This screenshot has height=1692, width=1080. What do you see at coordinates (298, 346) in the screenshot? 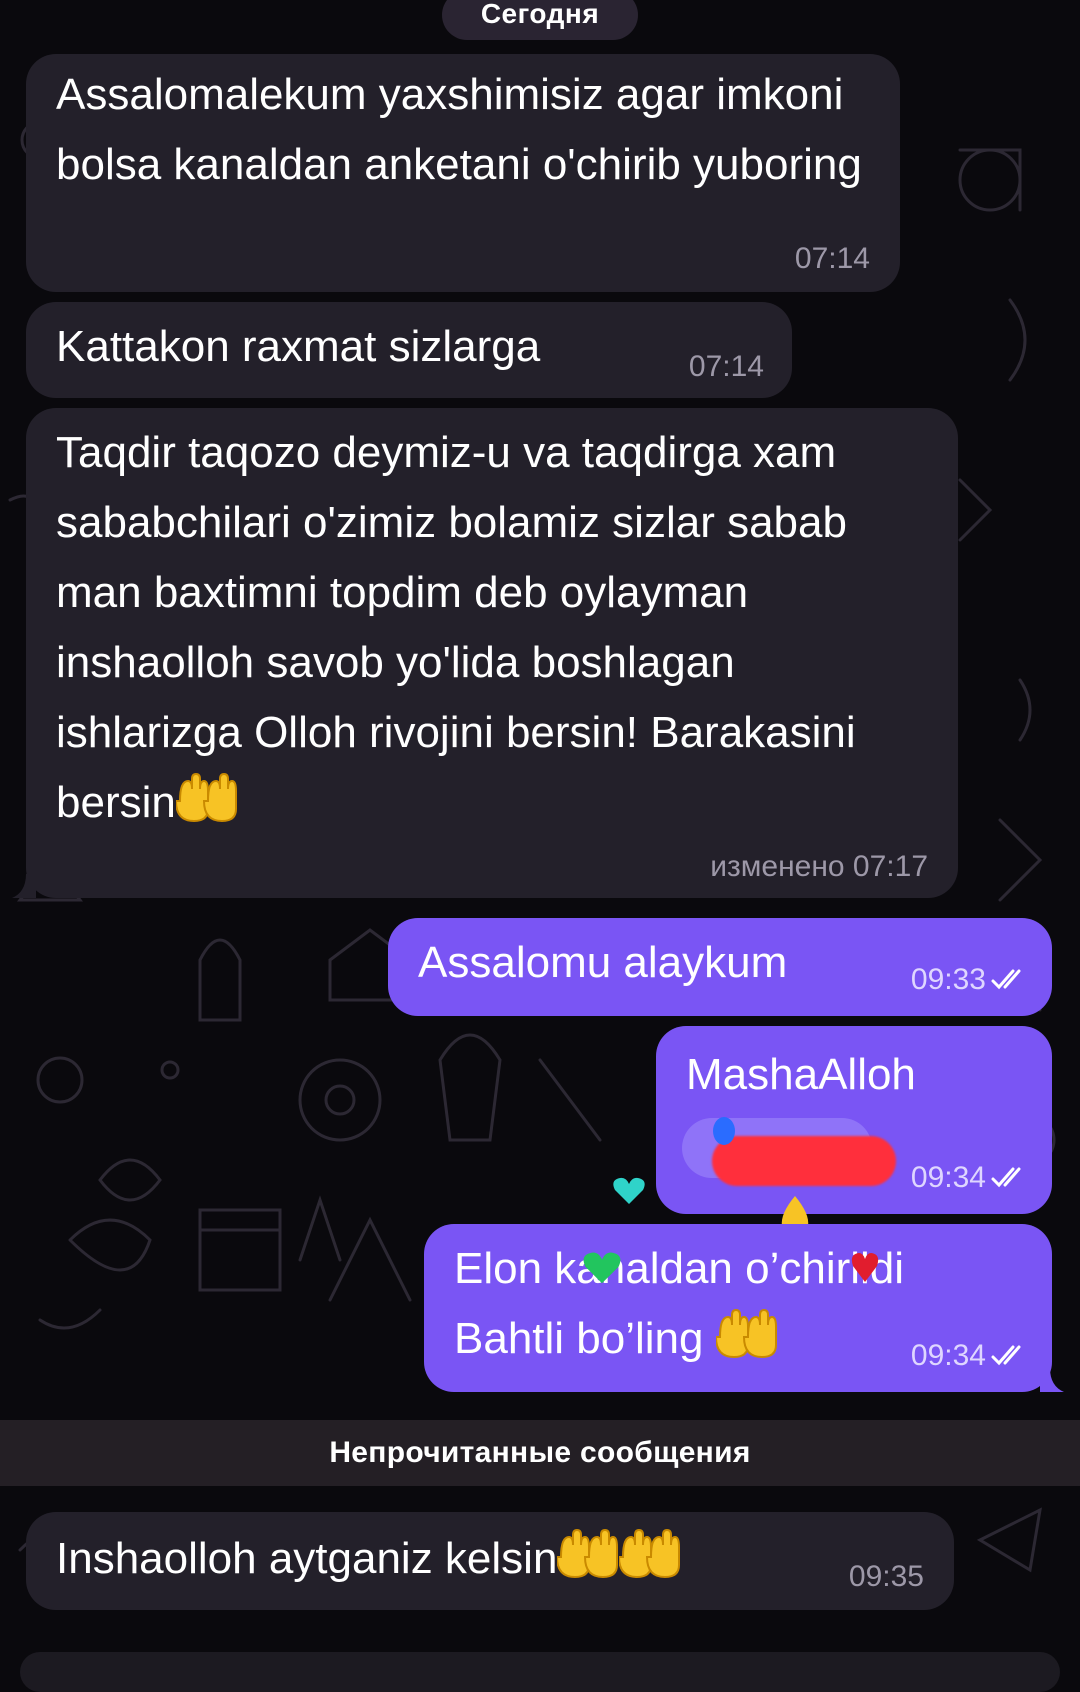
I see `message-text: Kattakon raxmat sizlarga` at bounding box center [298, 346].